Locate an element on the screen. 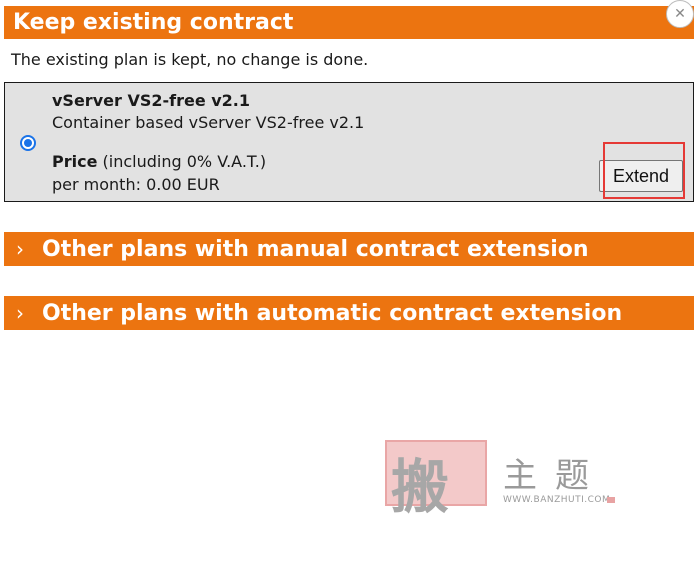 This screenshot has width=699, height=583. plan-radio-button is located at coordinates (28, 143).